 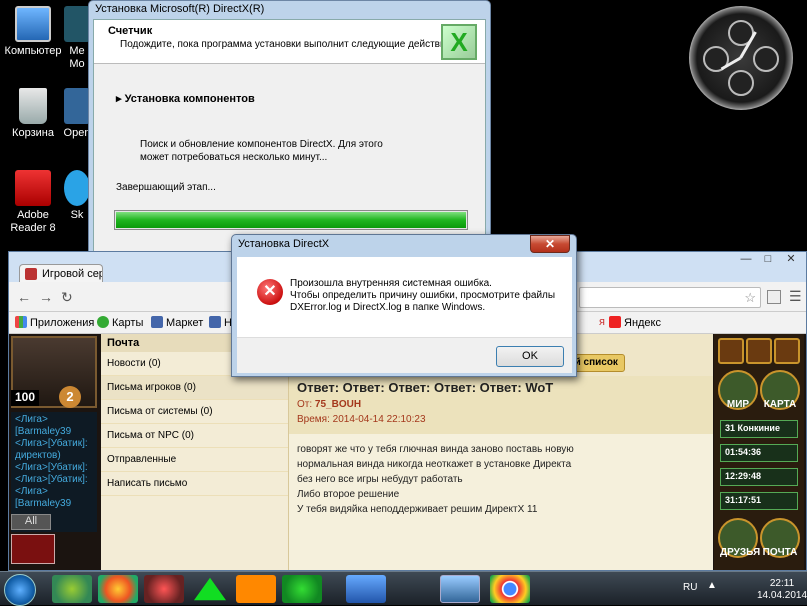 I want to click on reload-icon: ↻, so click(x=67, y=297).